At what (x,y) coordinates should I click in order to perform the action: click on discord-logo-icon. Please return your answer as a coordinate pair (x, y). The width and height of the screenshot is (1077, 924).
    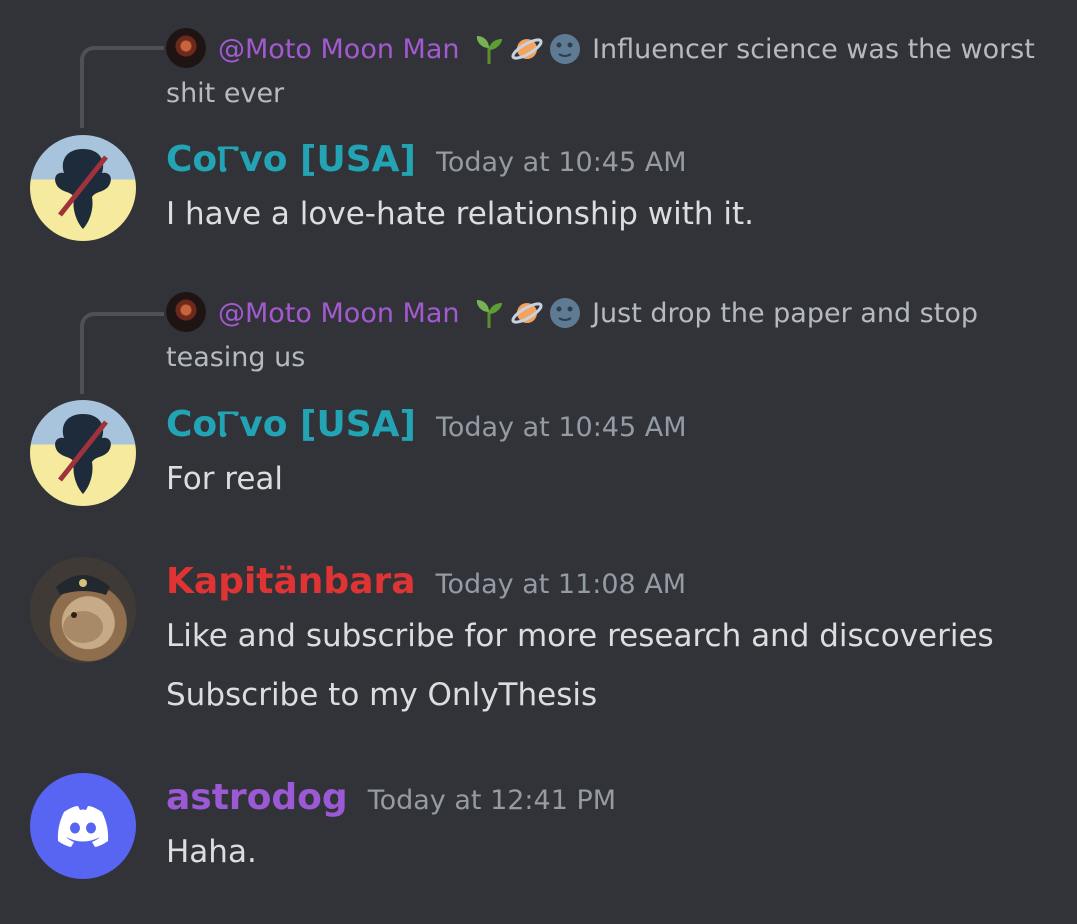
    Looking at the image, I should click on (83, 826).